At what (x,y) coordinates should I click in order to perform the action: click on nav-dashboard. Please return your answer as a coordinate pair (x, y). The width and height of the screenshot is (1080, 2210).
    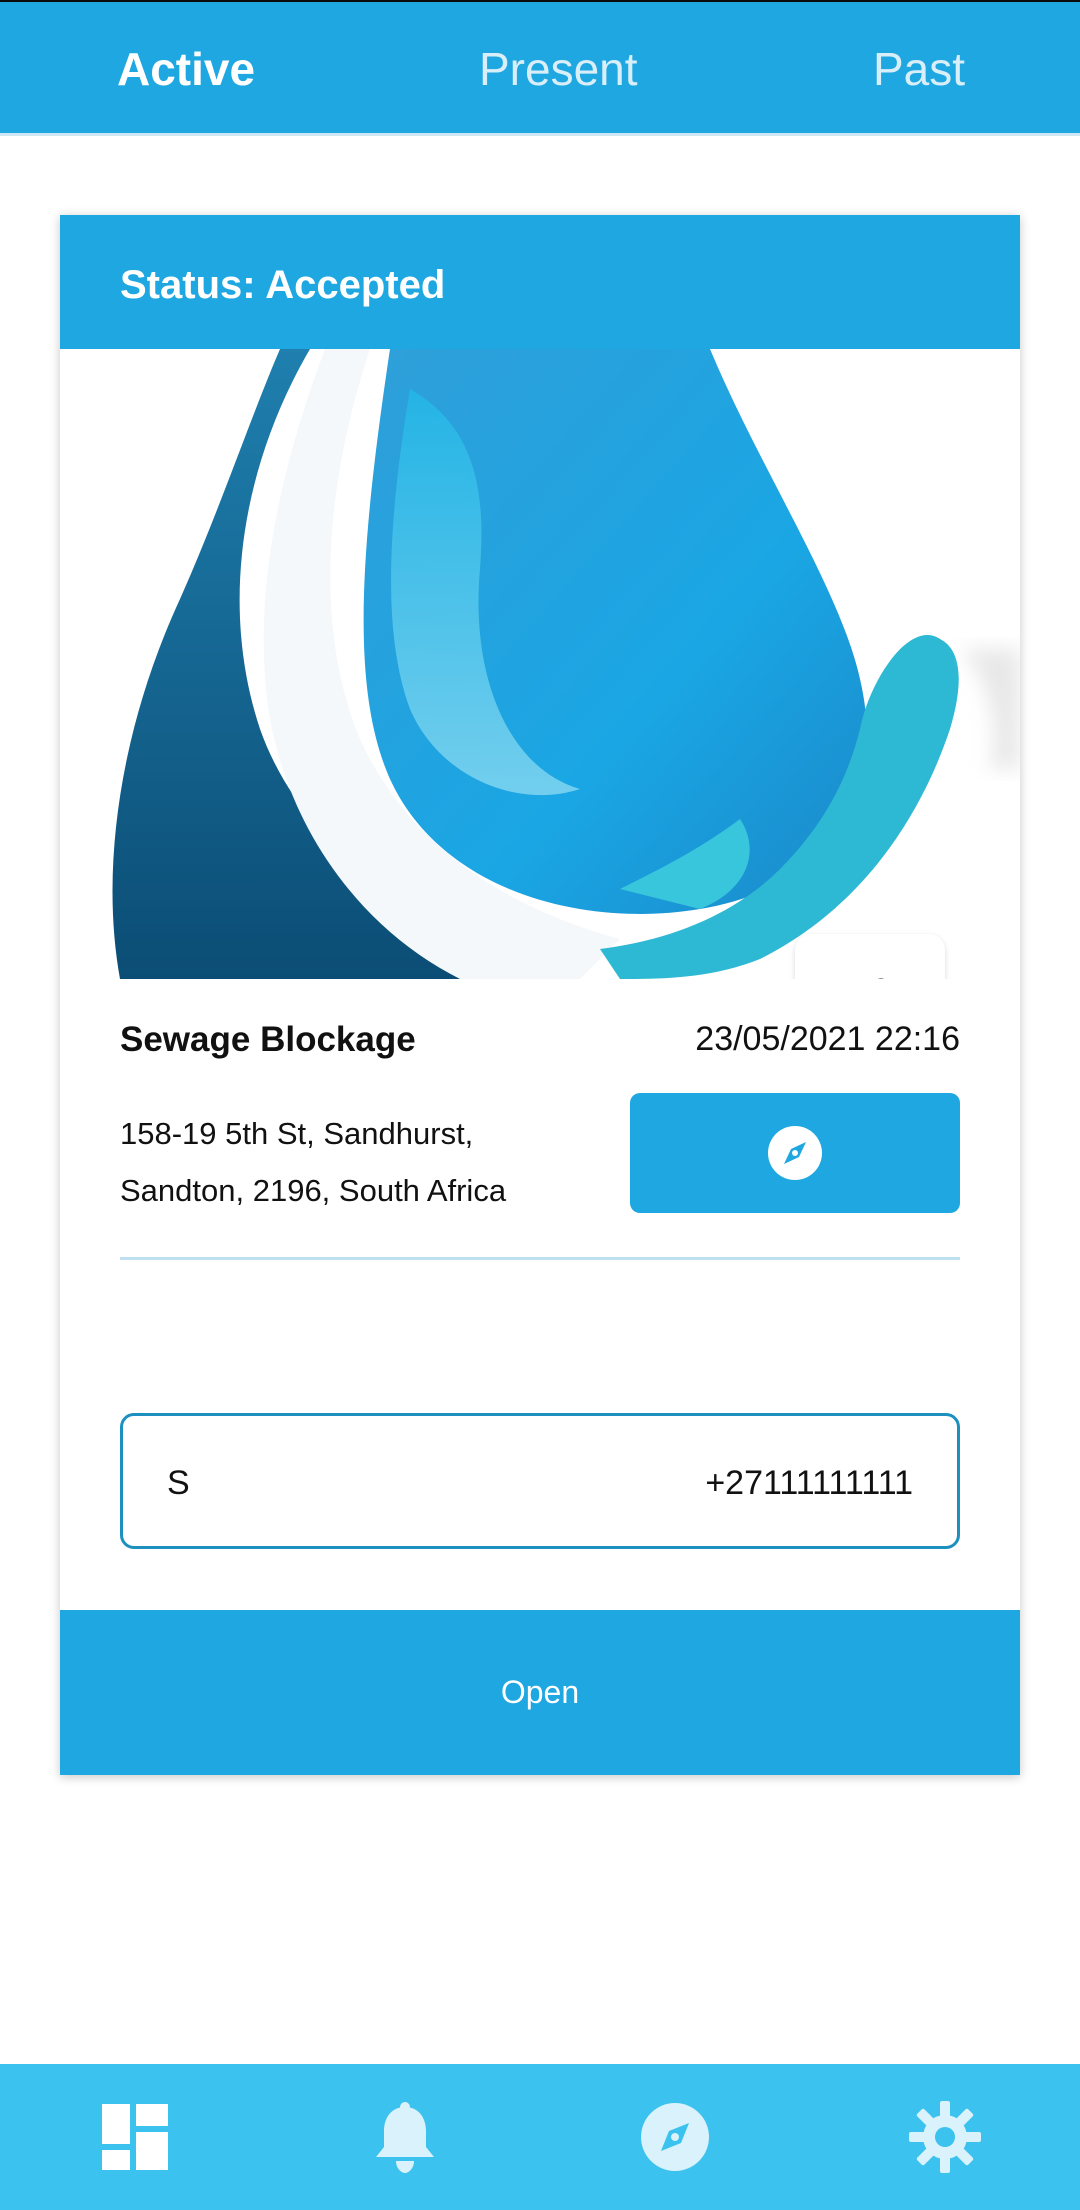
    Looking at the image, I should click on (135, 2137).